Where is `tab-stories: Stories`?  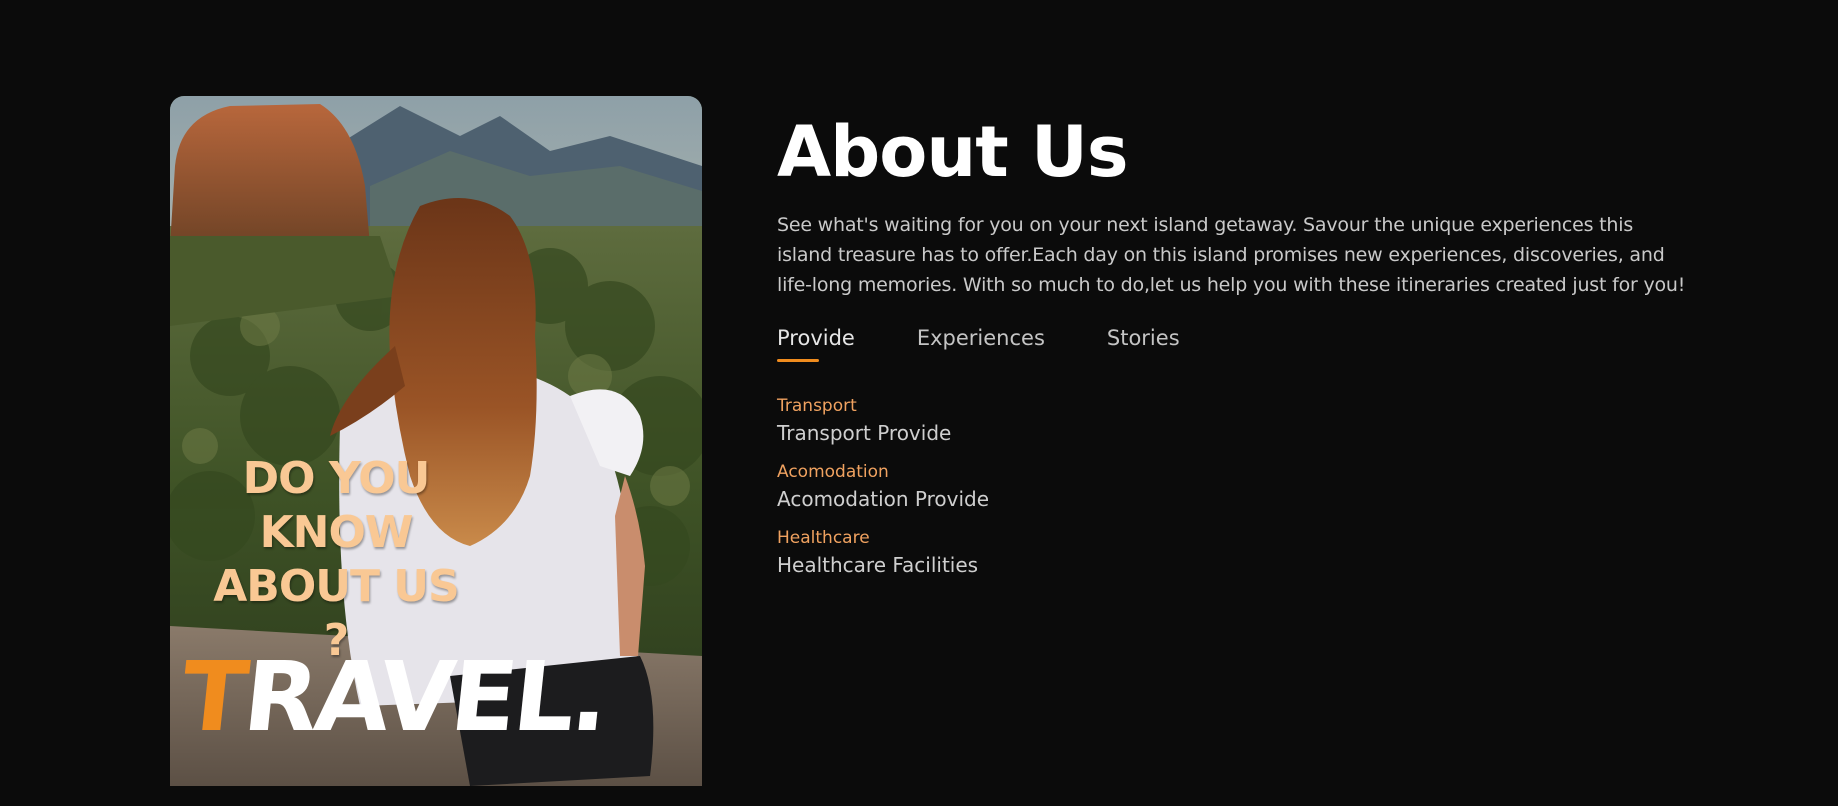 tab-stories: Stories is located at coordinates (1143, 344).